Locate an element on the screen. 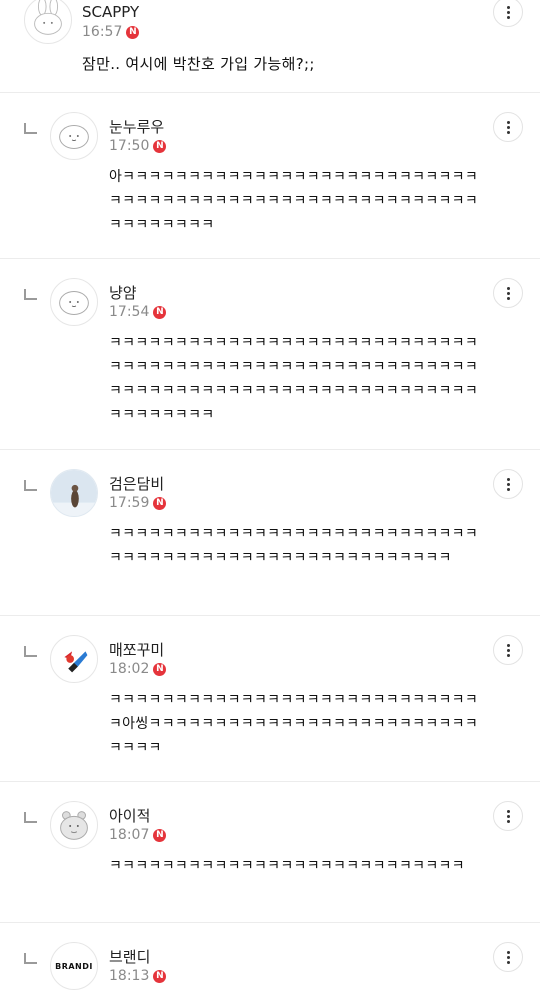 Image resolution: width=540 pixels, height=993 pixels. hamster-avatar-icon is located at coordinates (74, 825).